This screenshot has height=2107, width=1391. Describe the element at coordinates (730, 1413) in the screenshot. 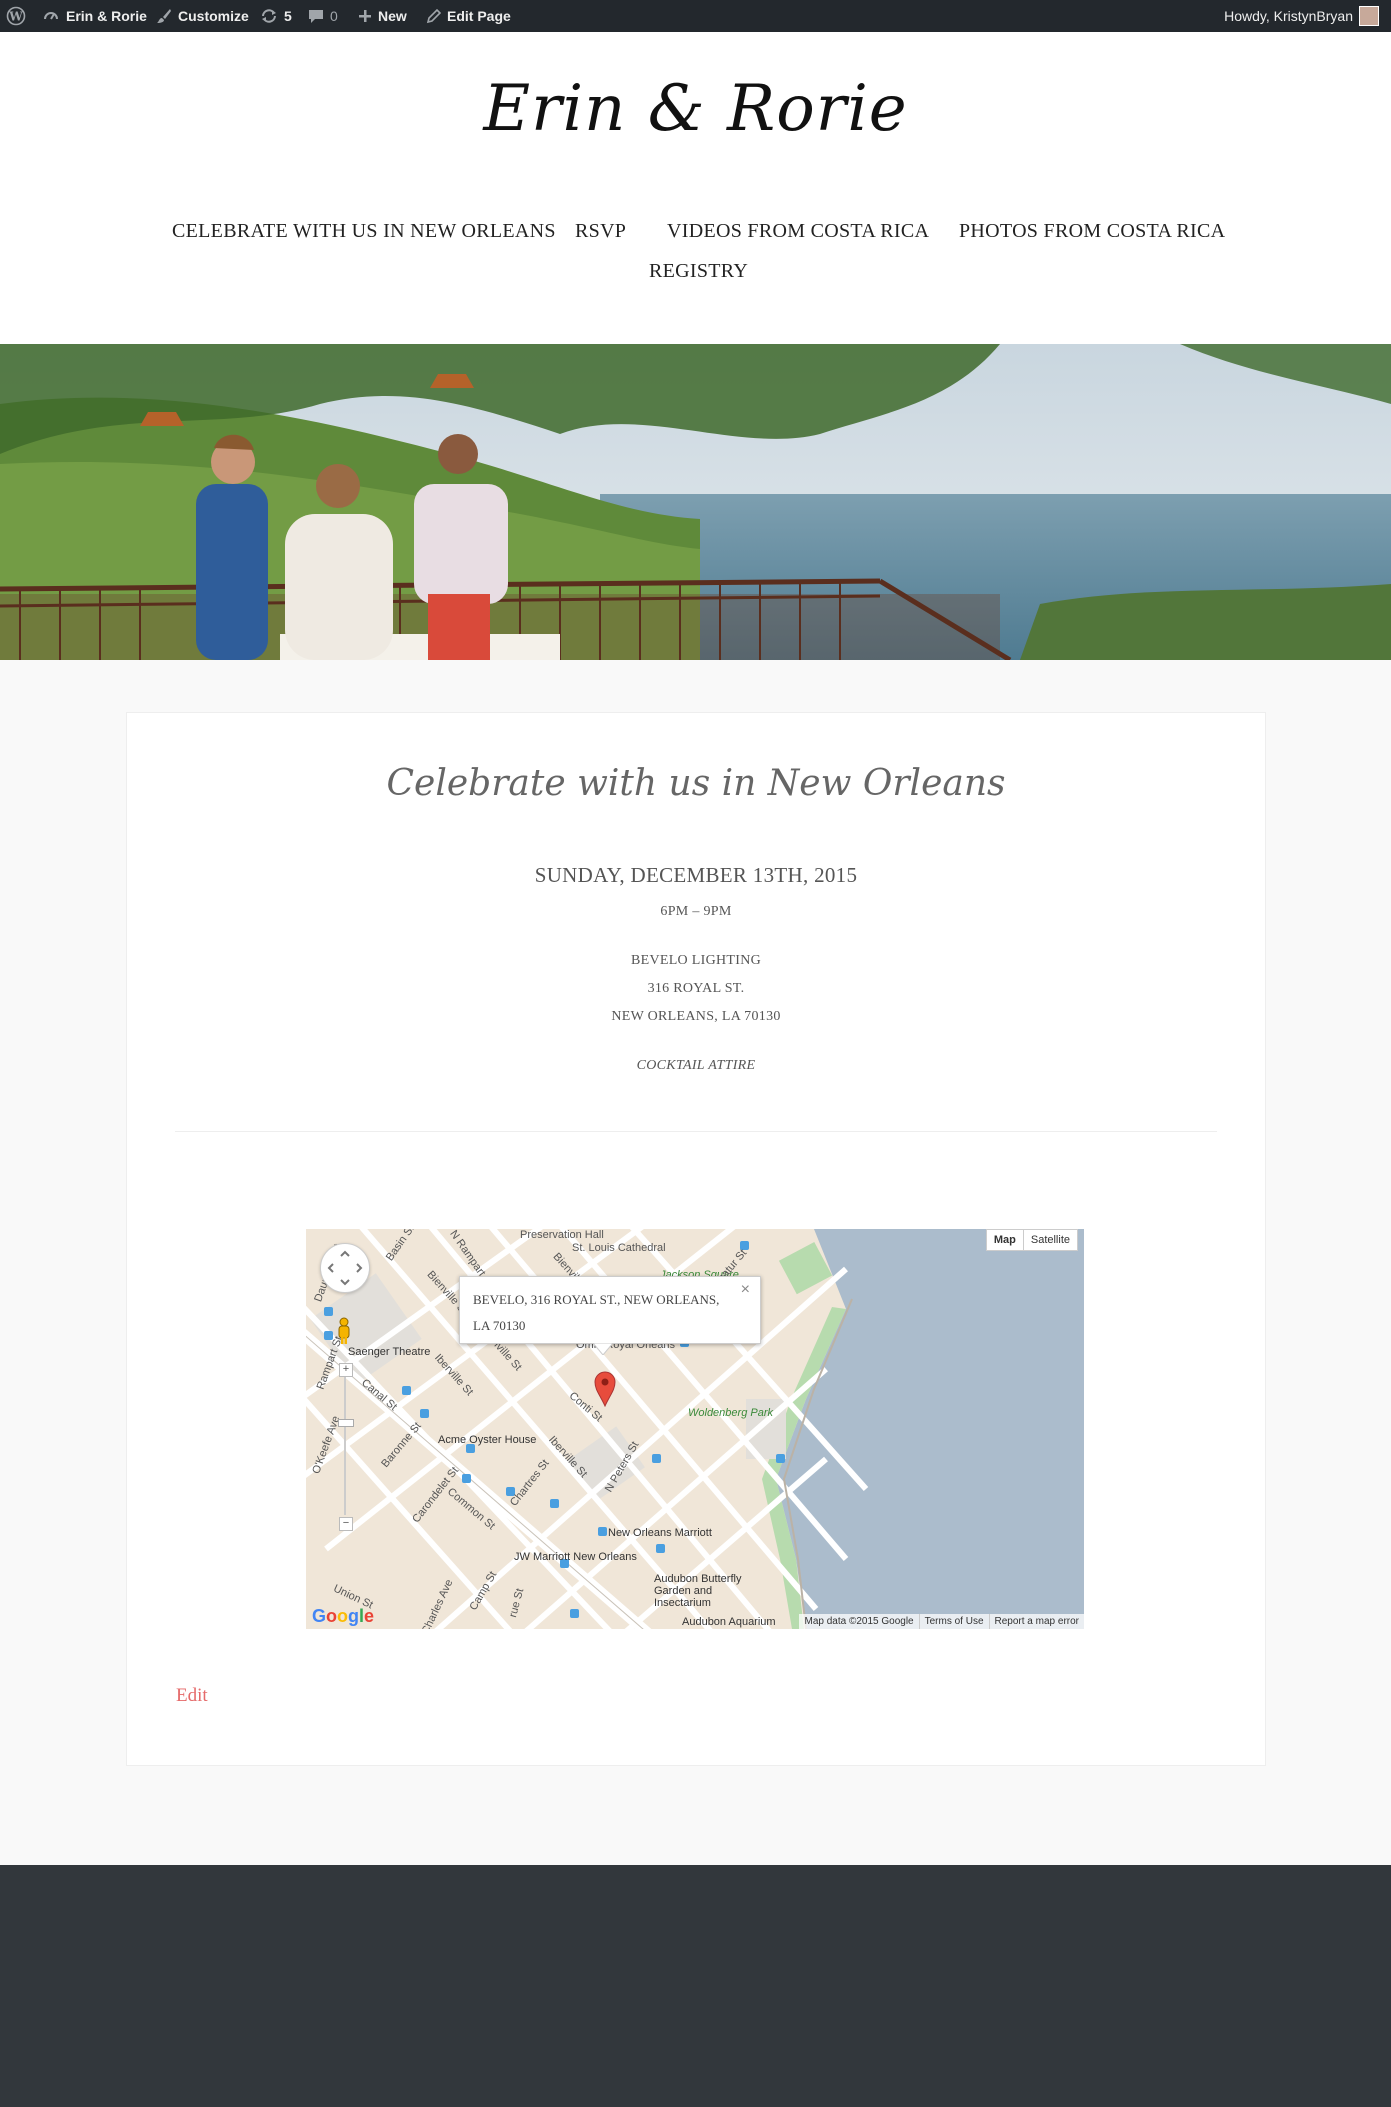

I see `map-label-woldenberg: Woldenberg Park` at that location.